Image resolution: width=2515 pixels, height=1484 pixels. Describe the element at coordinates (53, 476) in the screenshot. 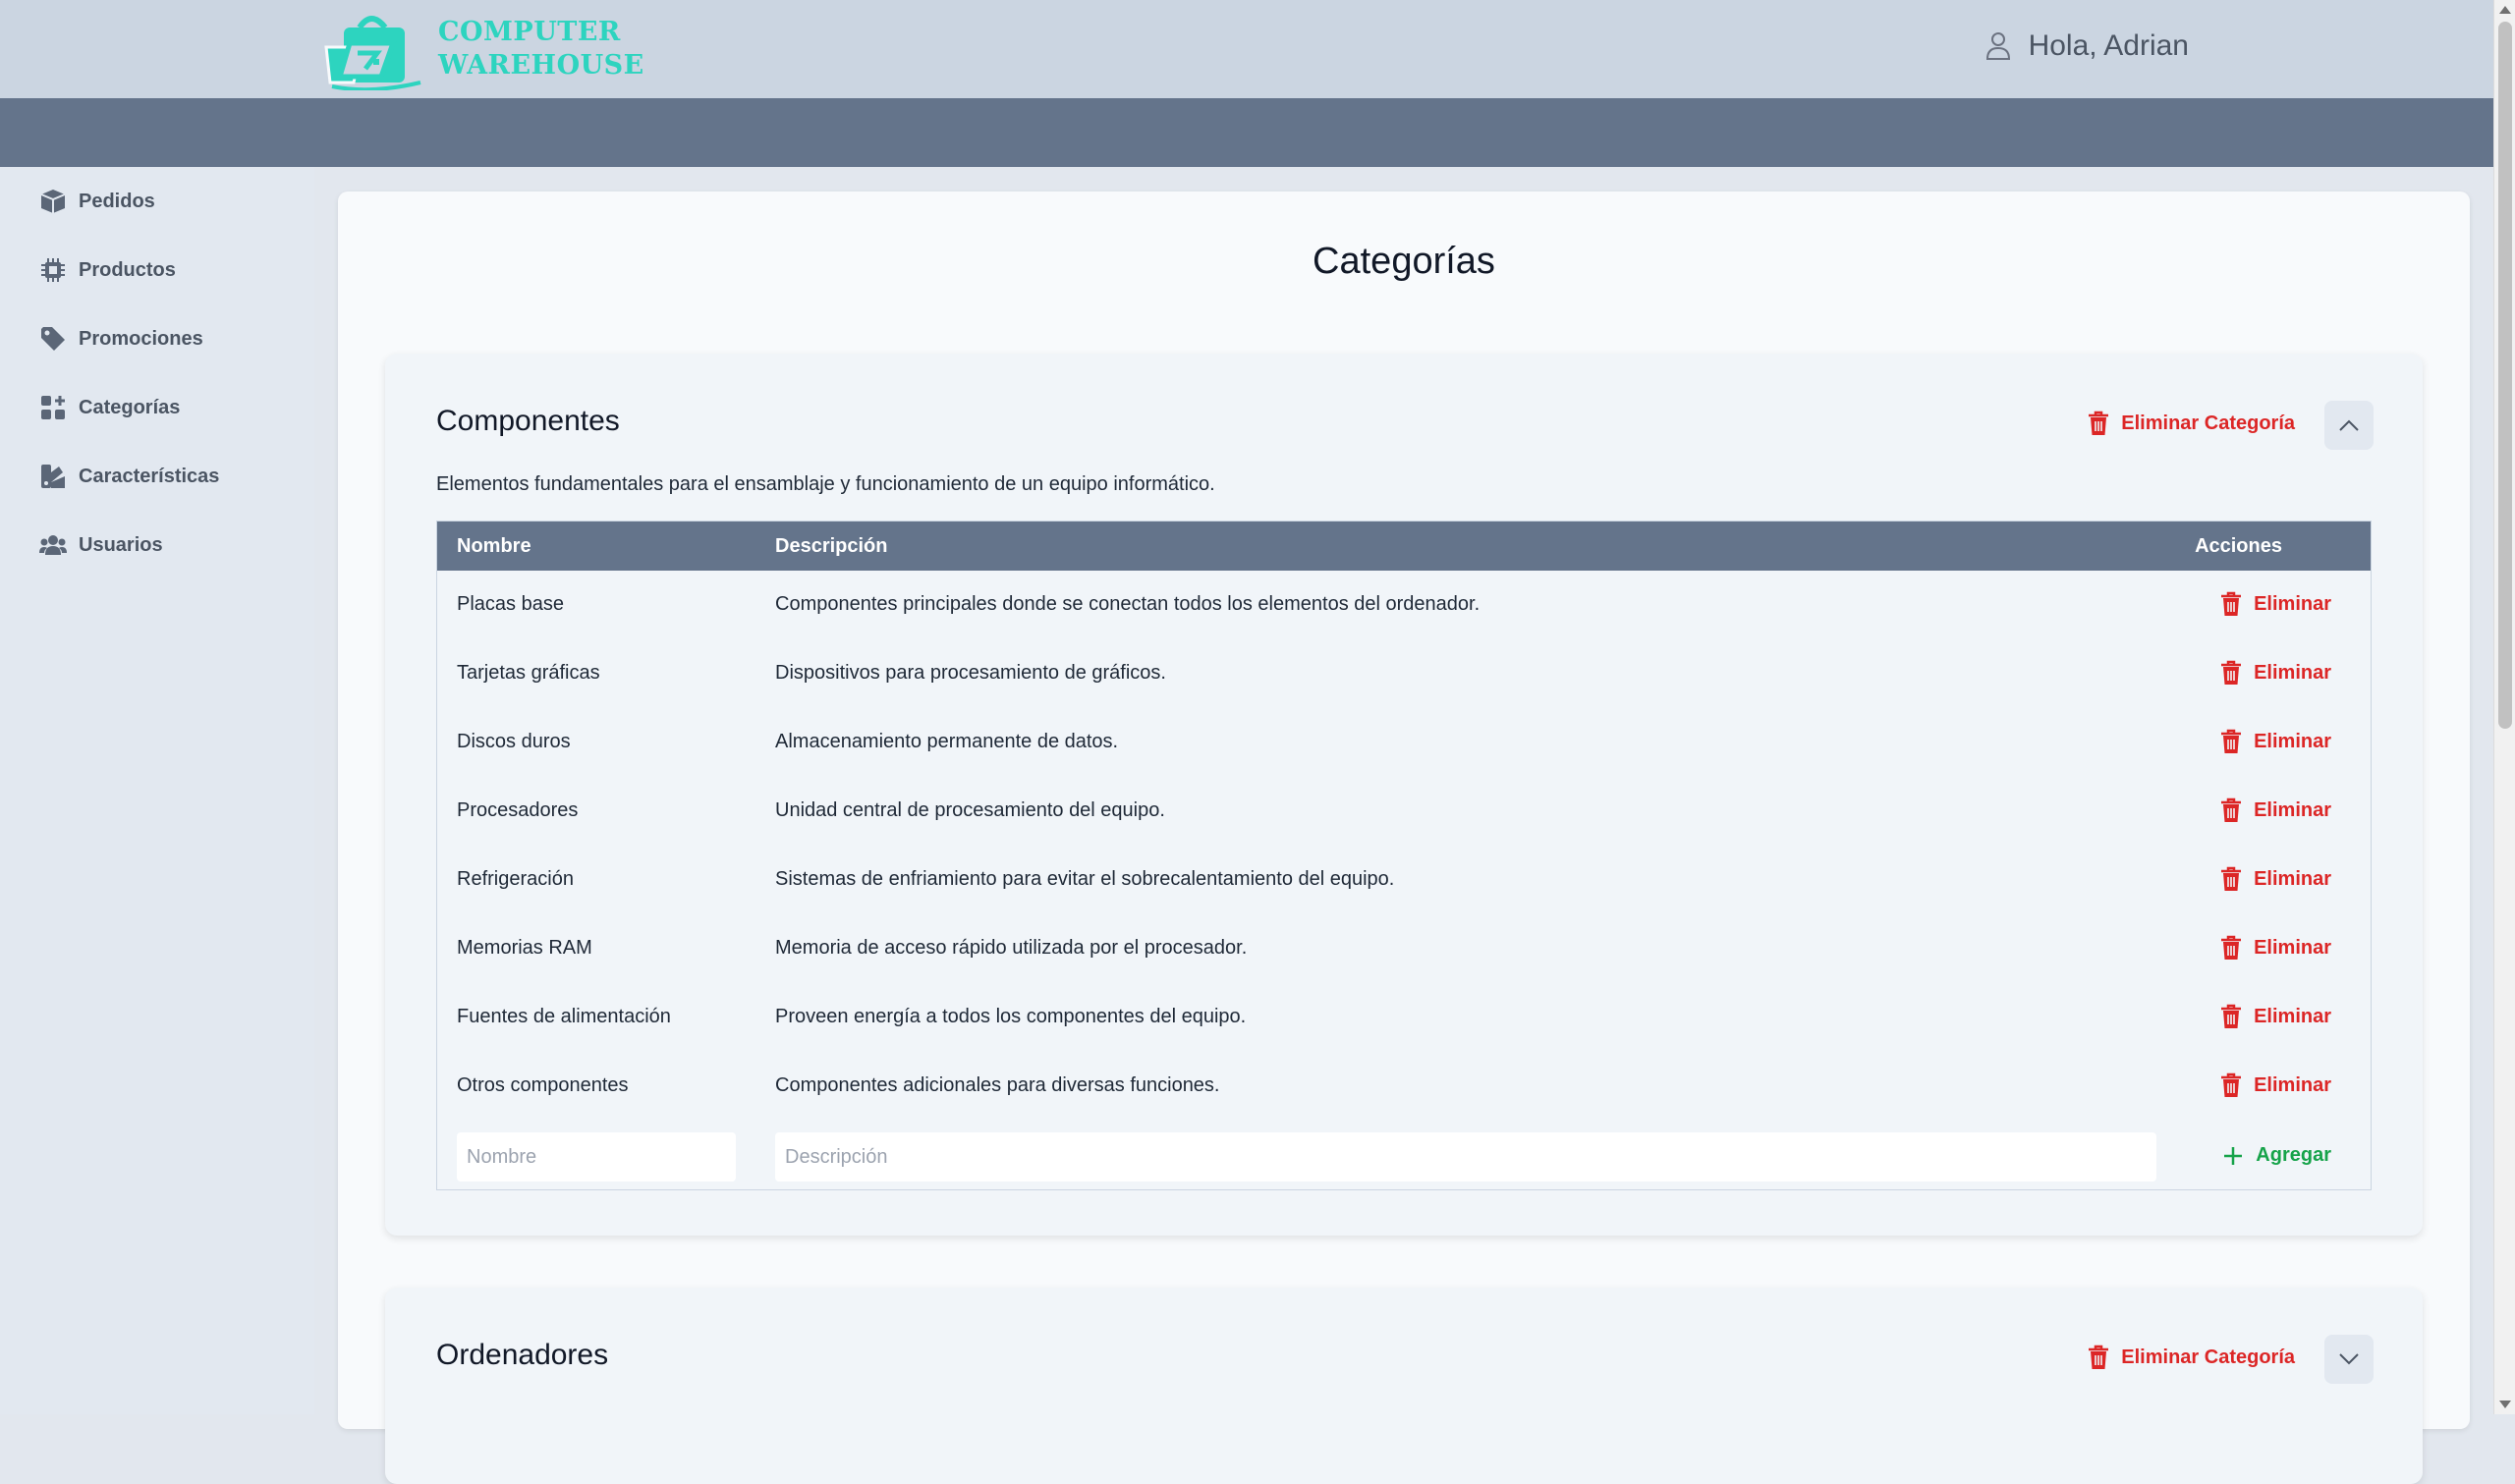

I see `swatch-icon` at that location.